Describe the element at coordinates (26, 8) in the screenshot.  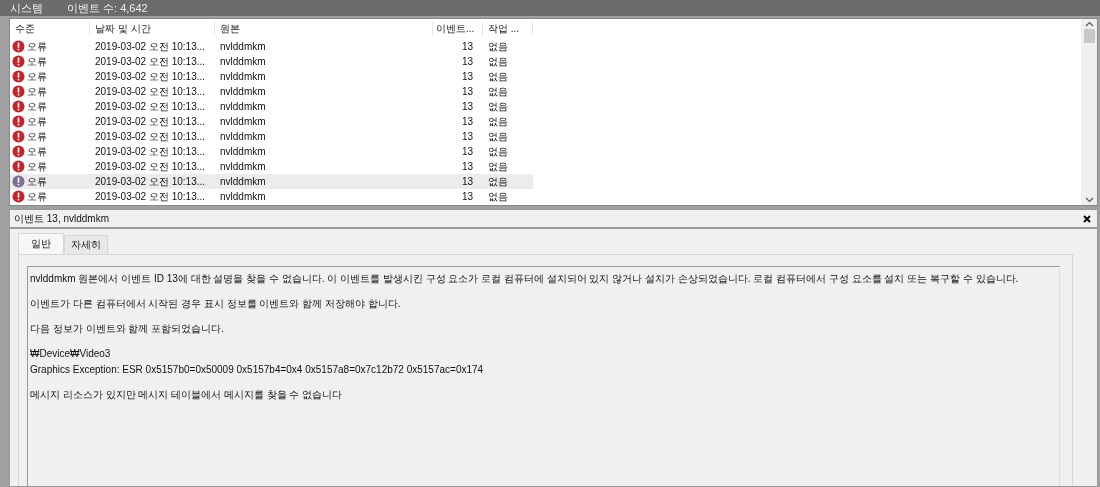
I see `log-title: 시스템` at that location.